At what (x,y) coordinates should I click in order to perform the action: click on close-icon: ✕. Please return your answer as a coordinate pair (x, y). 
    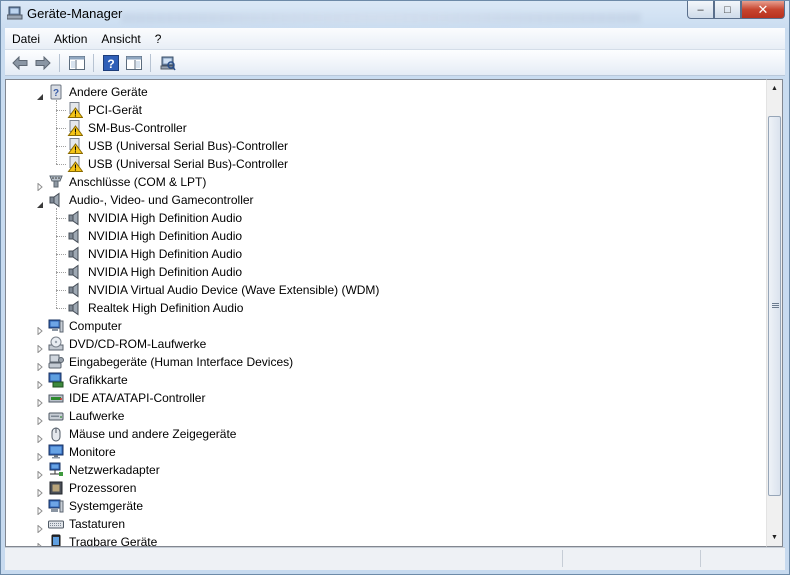
    Looking at the image, I should click on (763, 9).